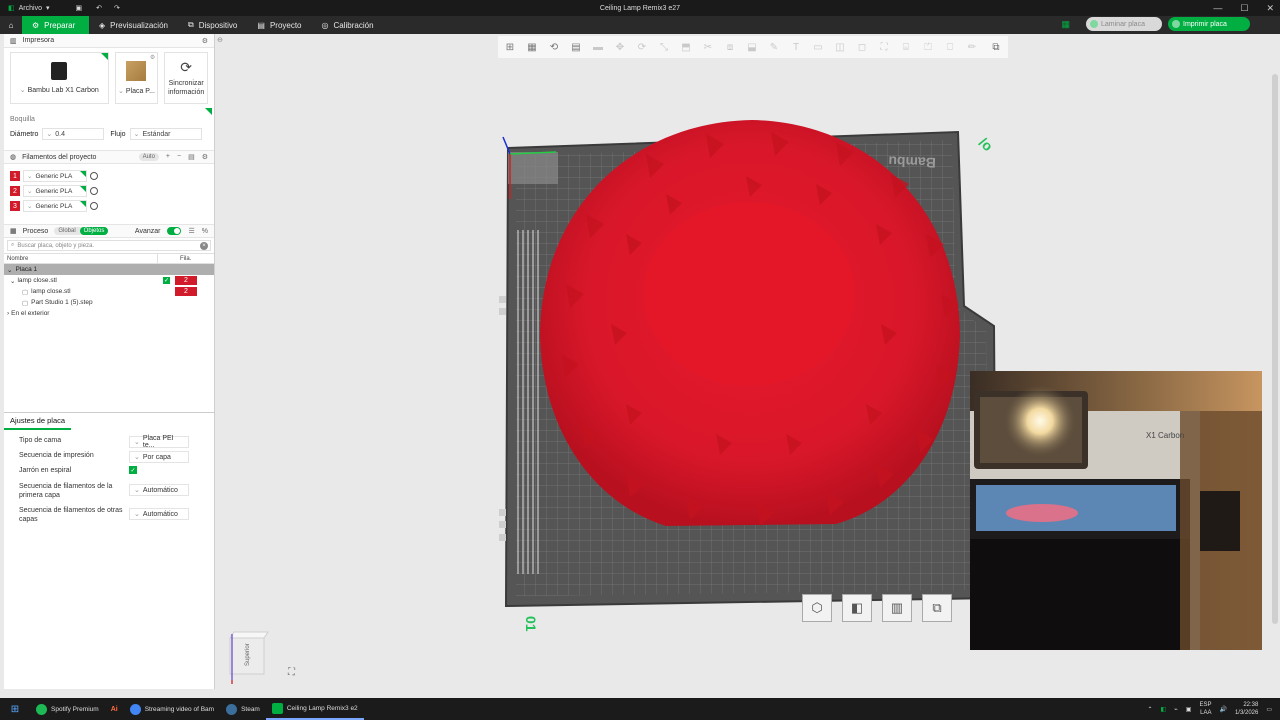 This screenshot has width=1280, height=720. What do you see at coordinates (598, 47) in the screenshot?
I see `split-icon: ▬` at bounding box center [598, 47].